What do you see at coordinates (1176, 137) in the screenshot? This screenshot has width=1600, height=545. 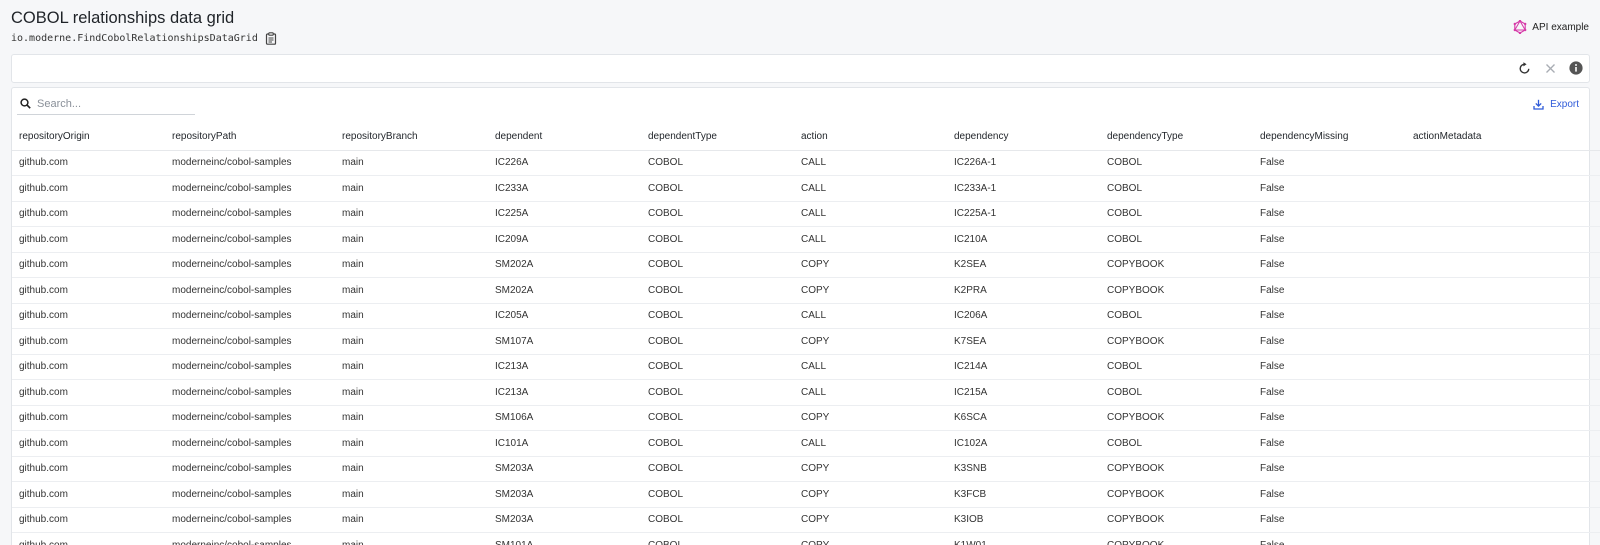 I see `column-header-dependencyType: dependencyType` at bounding box center [1176, 137].